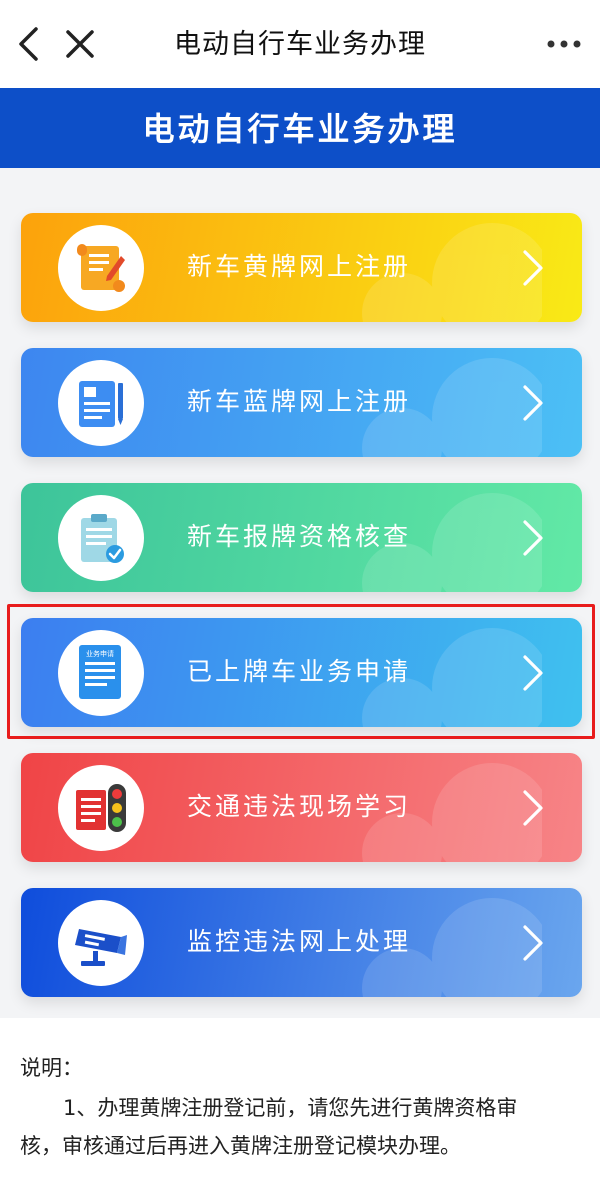 The height and width of the screenshot is (1181, 600). I want to click on menu-item-traffic-violation-study: 交通违法现场学习, so click(301, 807).